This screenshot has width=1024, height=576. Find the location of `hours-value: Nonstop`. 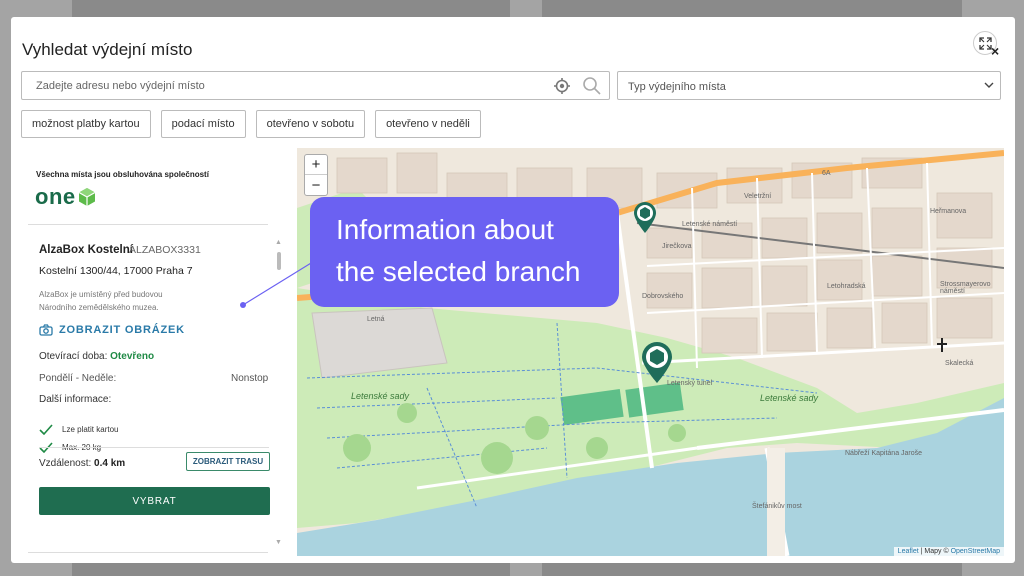

hours-value: Nonstop is located at coordinates (250, 378).